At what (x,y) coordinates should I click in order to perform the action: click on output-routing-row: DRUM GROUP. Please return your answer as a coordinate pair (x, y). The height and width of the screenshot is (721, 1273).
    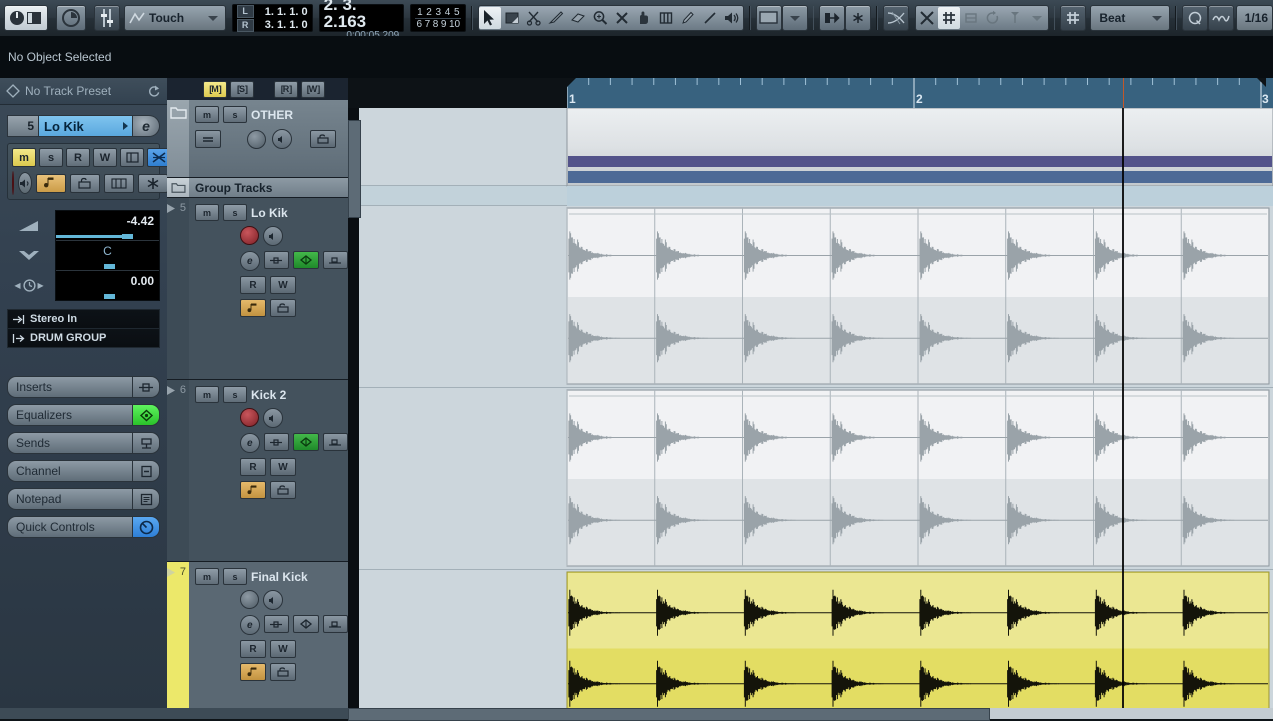
    Looking at the image, I should click on (83, 338).